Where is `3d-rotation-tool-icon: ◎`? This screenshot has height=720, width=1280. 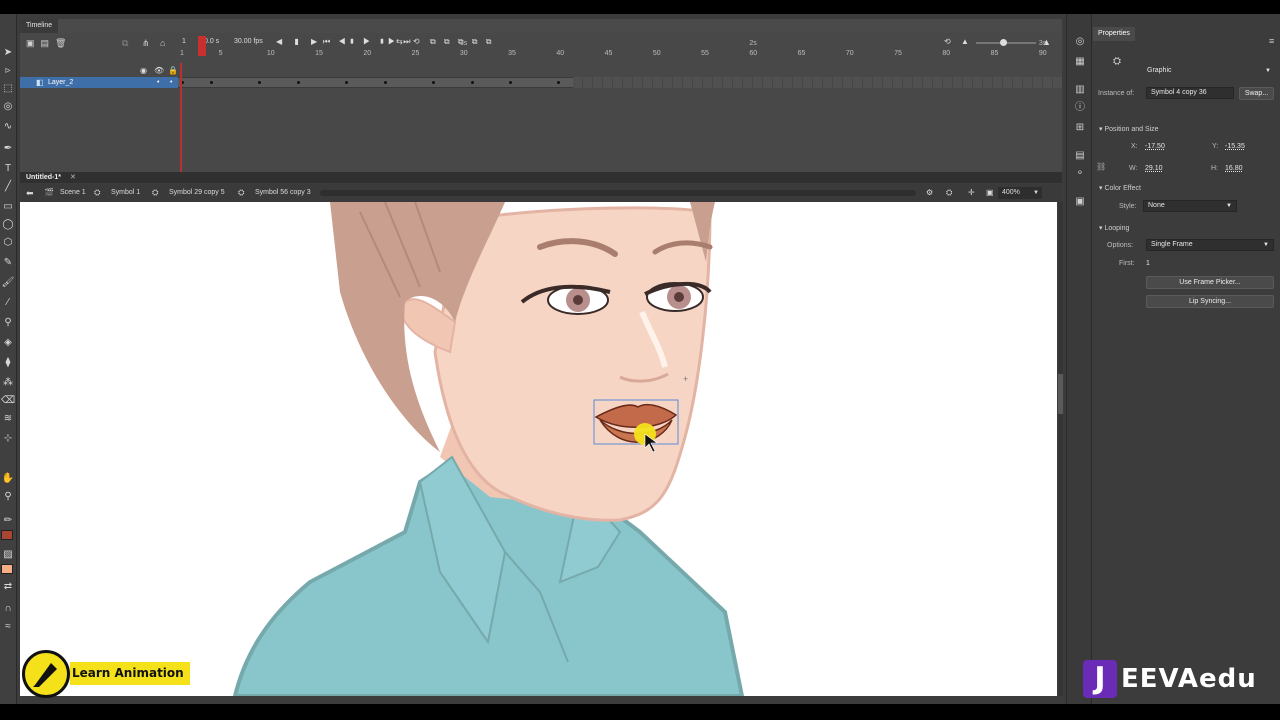 3d-rotation-tool-icon: ◎ is located at coordinates (8, 107).